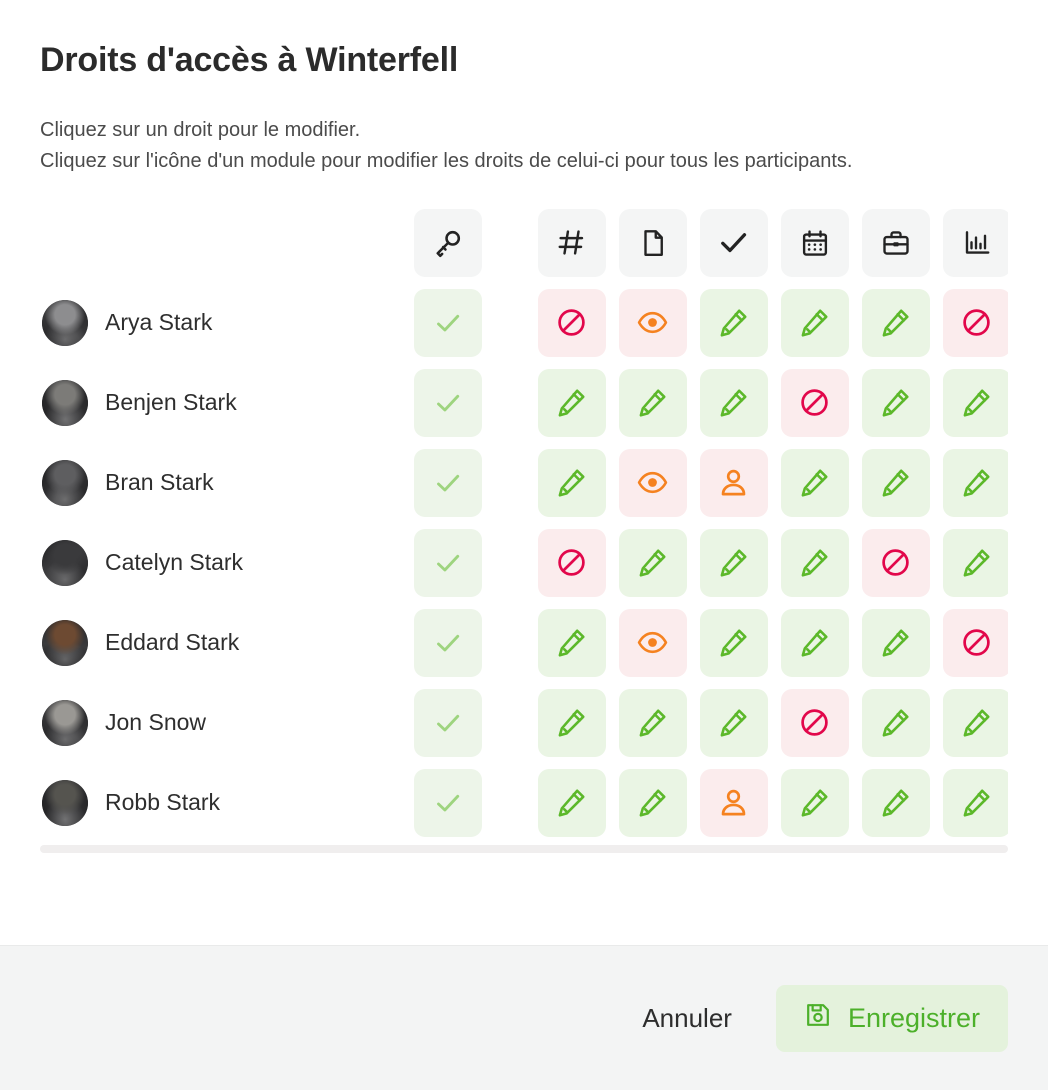  What do you see at coordinates (975, 242) in the screenshot?
I see `chart-icon` at bounding box center [975, 242].